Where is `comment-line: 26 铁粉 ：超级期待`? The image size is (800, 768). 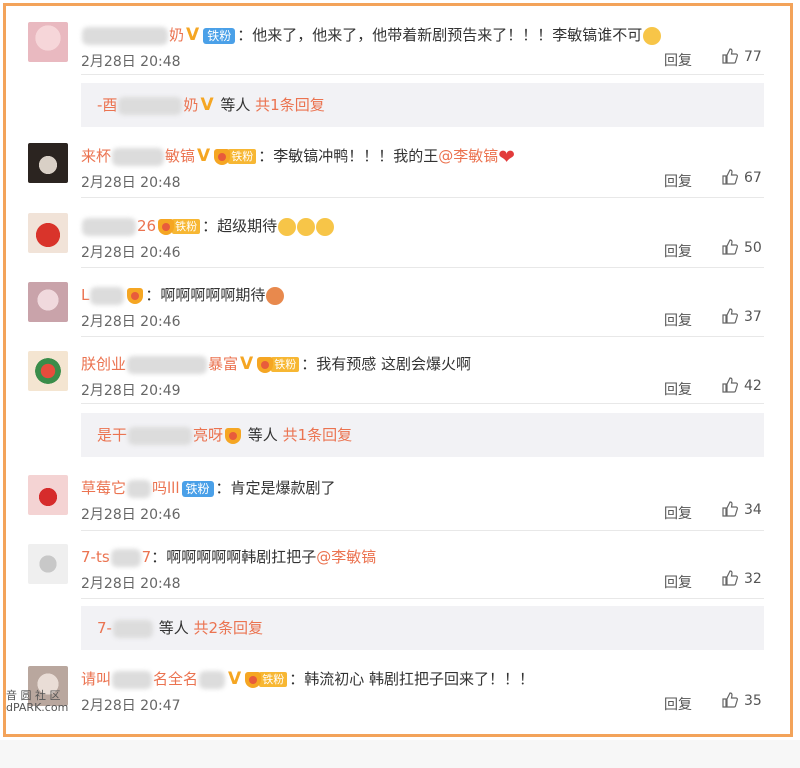 comment-line: 26 铁粉 ：超级期待 is located at coordinates (208, 226).